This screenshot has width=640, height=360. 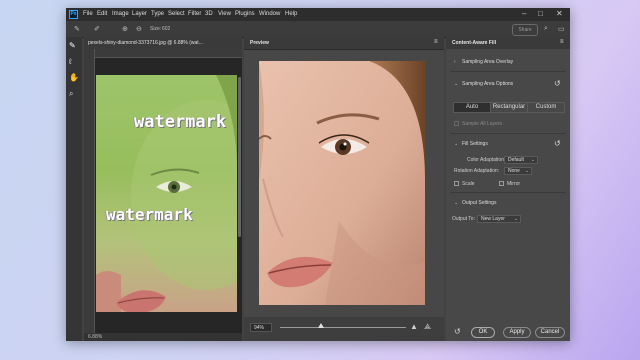 I want to click on segment-rectangular: Rectangular, so click(x=509, y=107).